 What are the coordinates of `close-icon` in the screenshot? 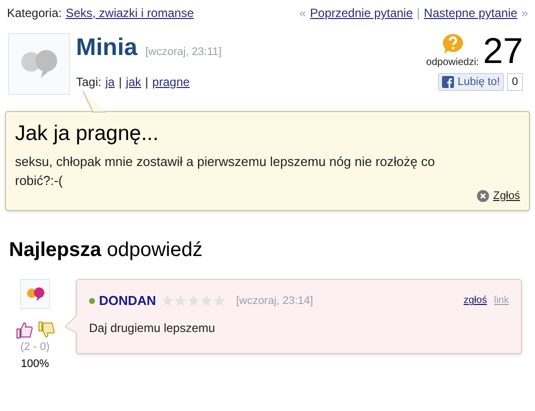 It's located at (483, 196).